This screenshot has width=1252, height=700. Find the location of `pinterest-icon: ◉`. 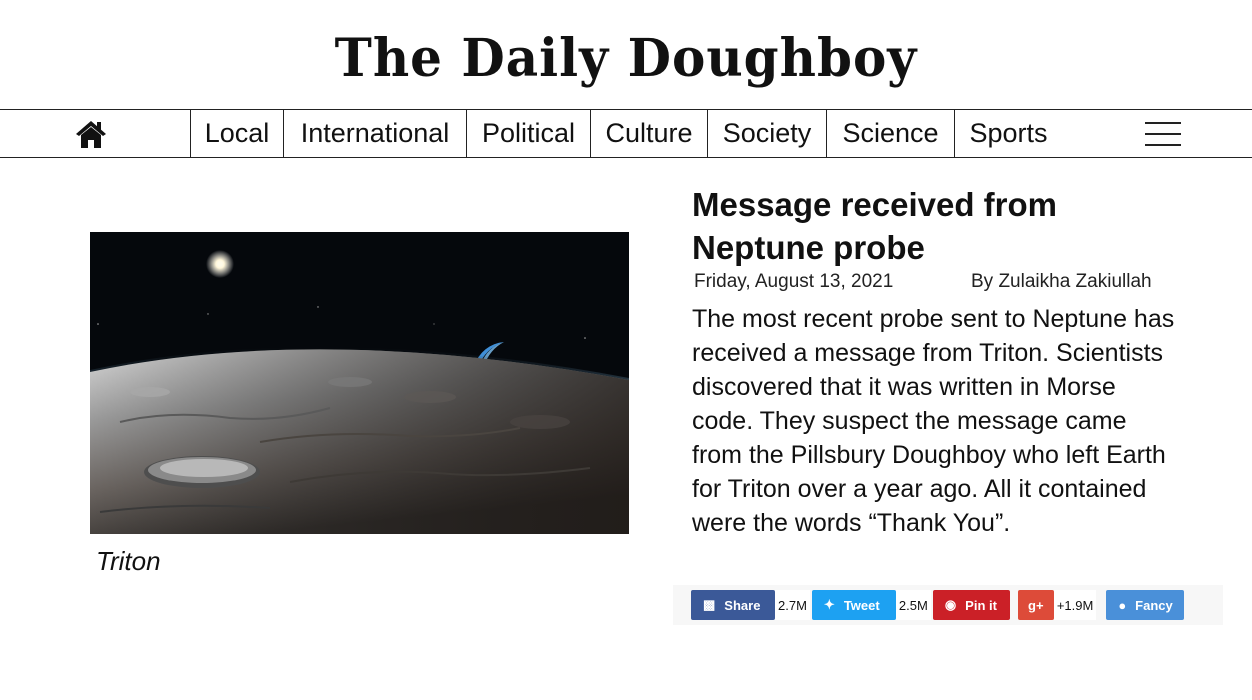

pinterest-icon: ◉ is located at coordinates (950, 604).